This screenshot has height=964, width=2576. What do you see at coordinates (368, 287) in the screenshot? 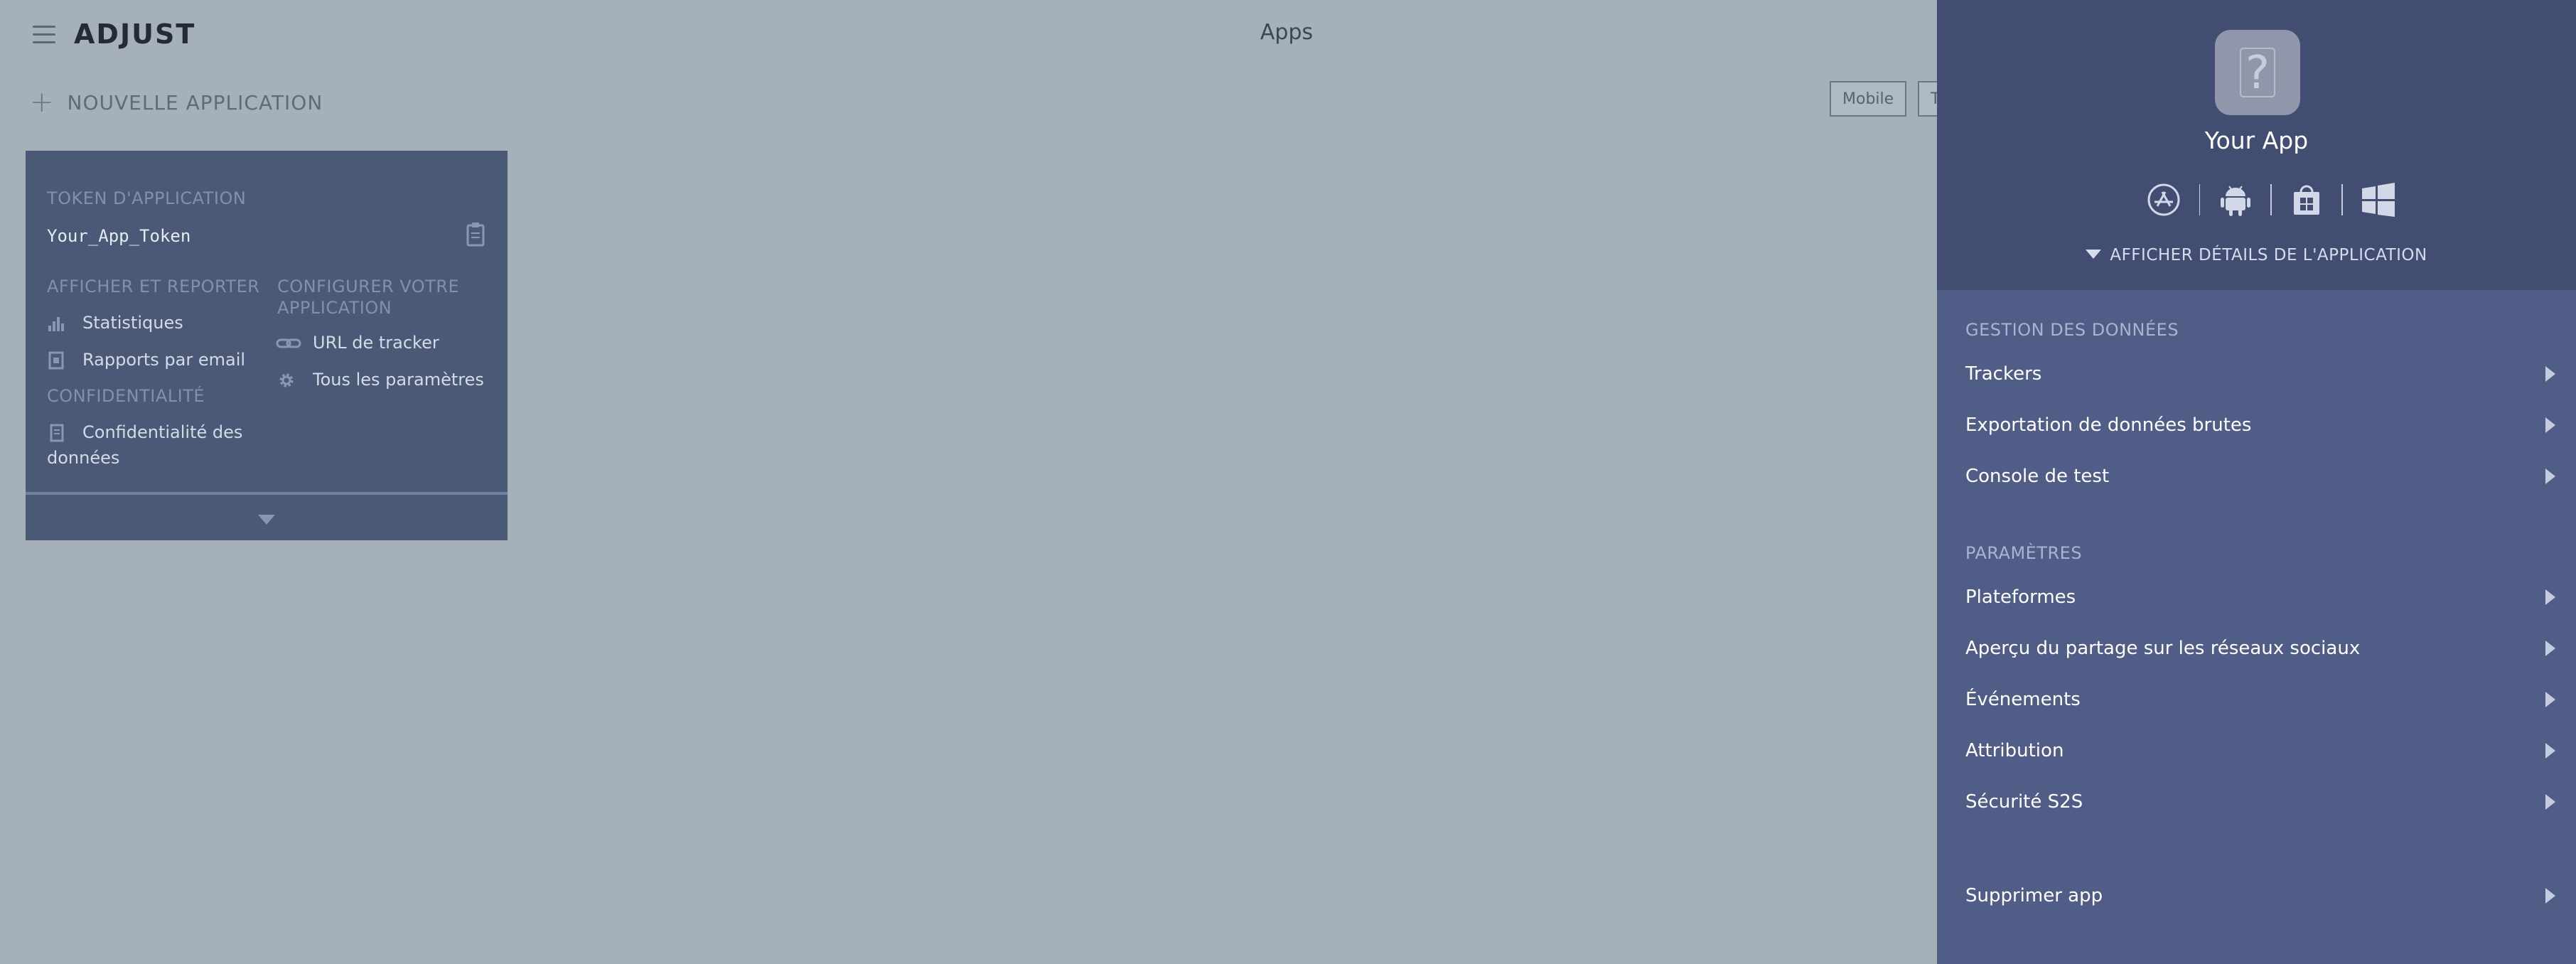
I see `configure-section-line1: CONFIGURER VOTRE` at bounding box center [368, 287].